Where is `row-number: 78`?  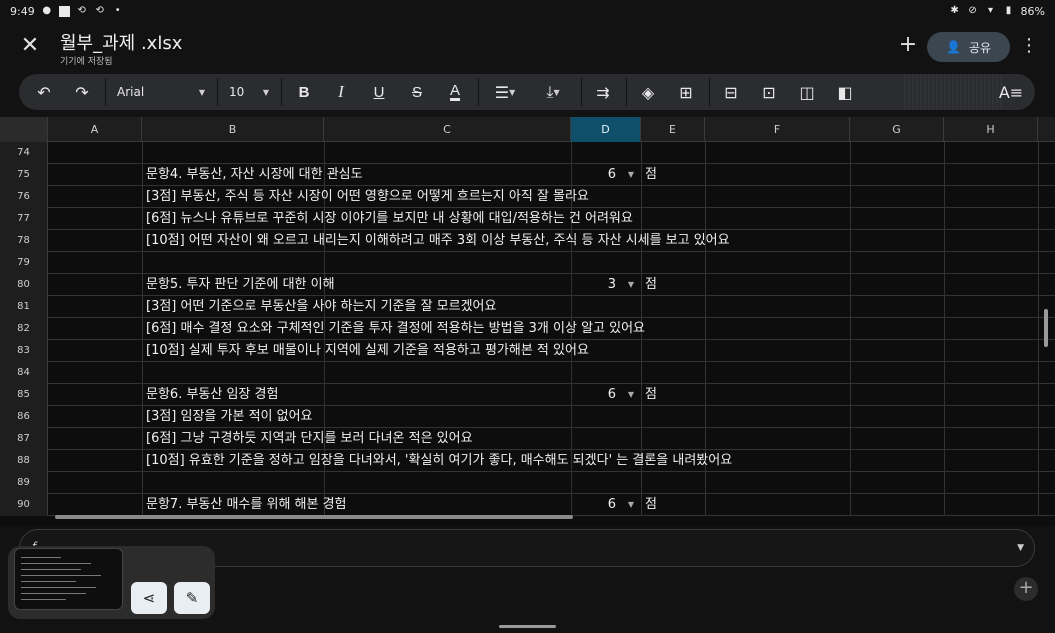
row-number: 78 is located at coordinates (24, 241).